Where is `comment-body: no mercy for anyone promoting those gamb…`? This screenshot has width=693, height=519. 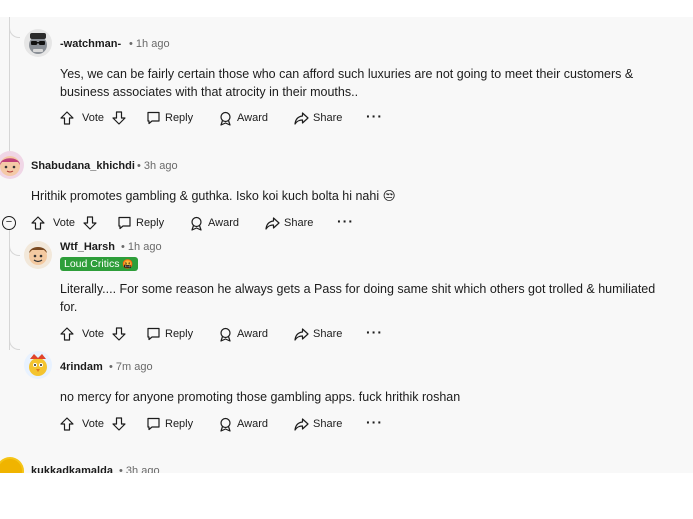
comment-body: no mercy for anyone promoting those gamb… is located at coordinates (260, 397).